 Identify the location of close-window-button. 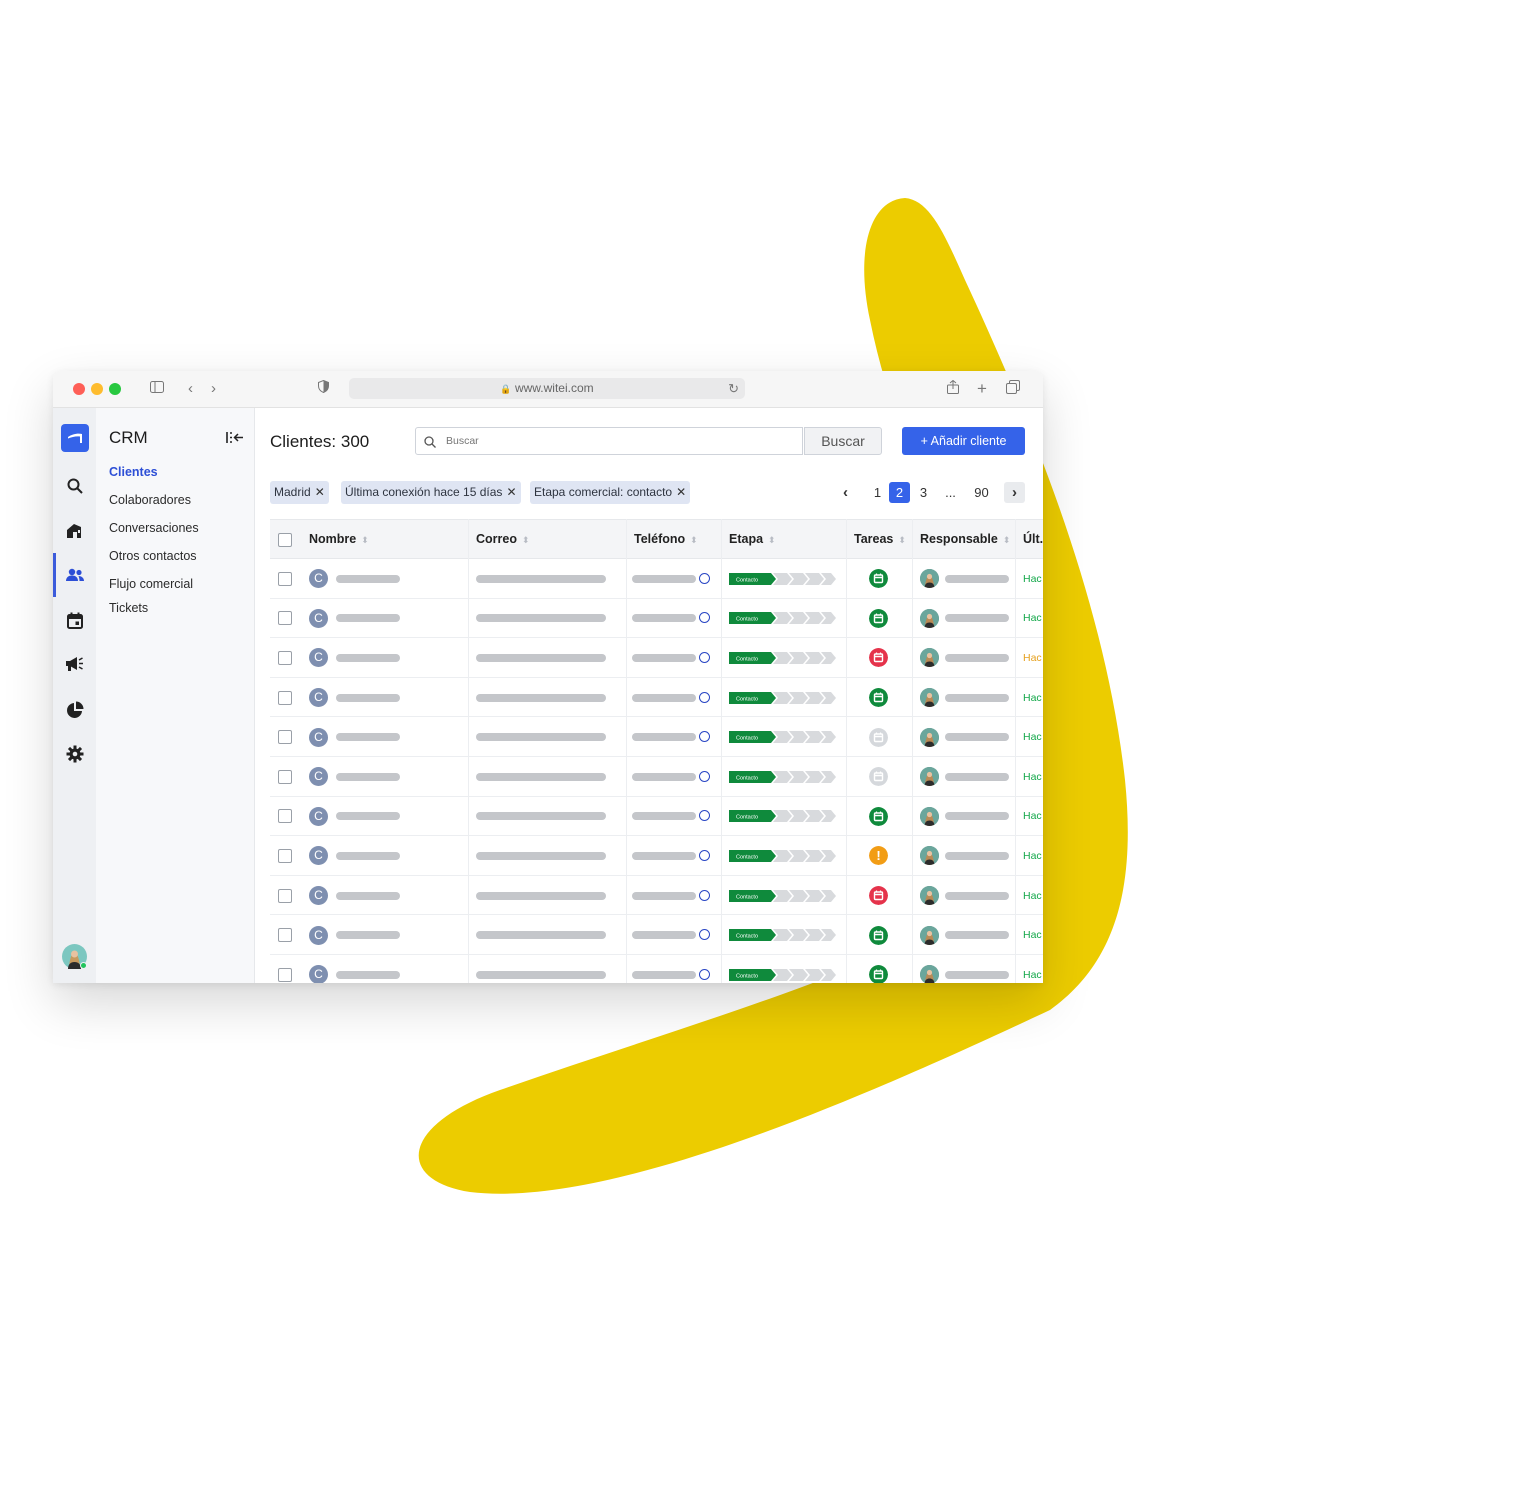
(79, 389).